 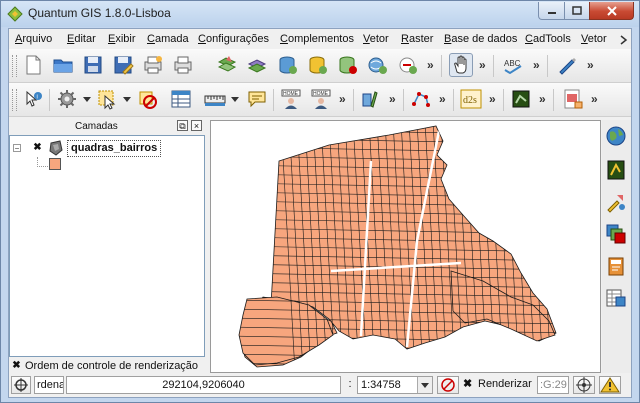 I want to click on toolbar1-more-button: », so click(x=430, y=65).